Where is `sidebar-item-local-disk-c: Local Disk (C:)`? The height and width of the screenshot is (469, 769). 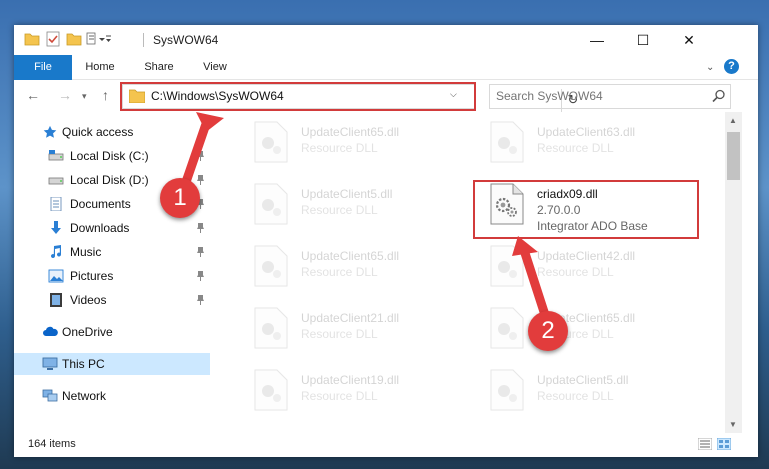
sidebar-item-local-disk-c: Local Disk (C:) is located at coordinates (112, 156).